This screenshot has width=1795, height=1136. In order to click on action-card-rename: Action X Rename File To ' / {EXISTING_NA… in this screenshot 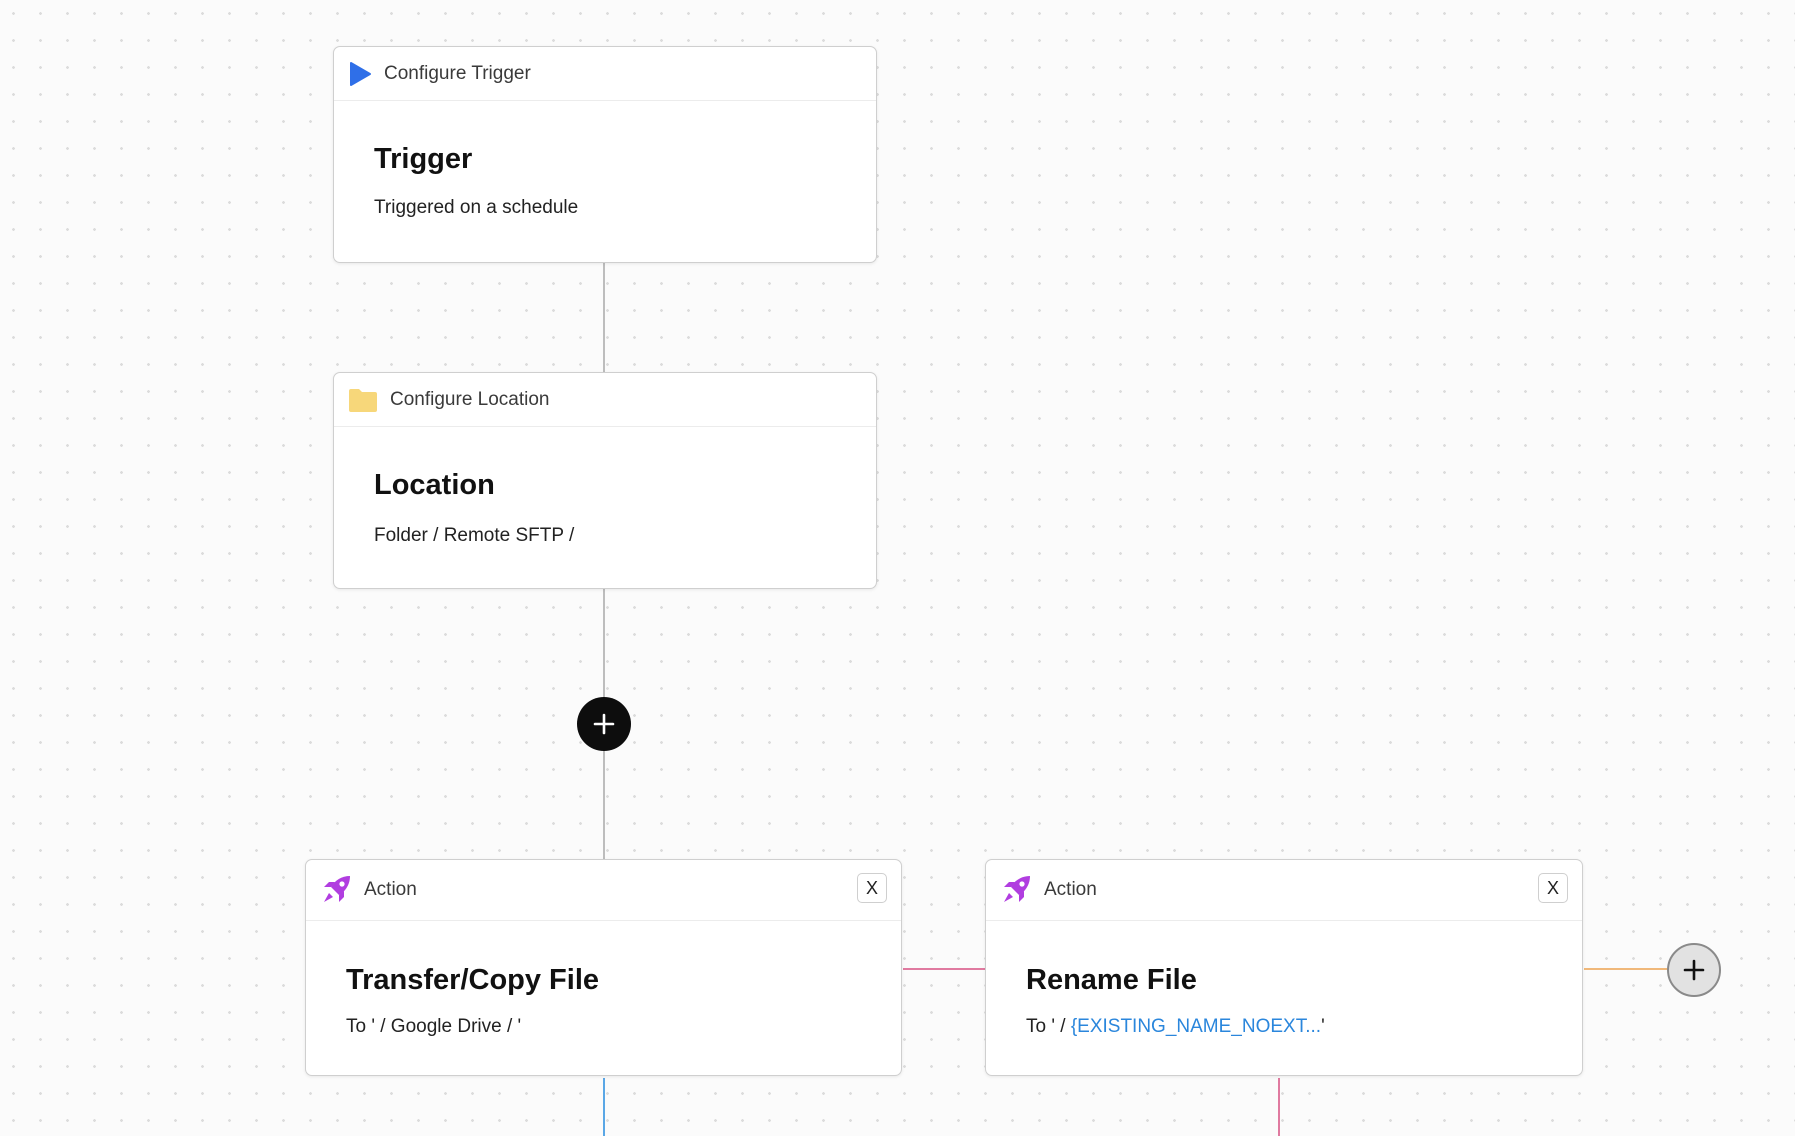, I will do `click(1284, 967)`.